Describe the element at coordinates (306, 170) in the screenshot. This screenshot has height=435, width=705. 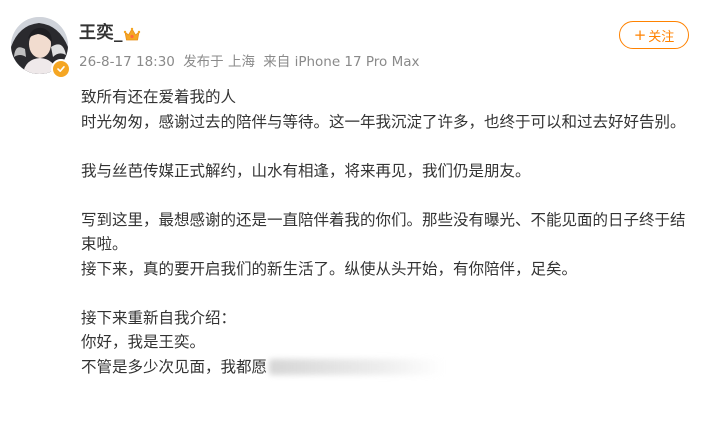
I see `post-paragraph: 我与丝芭传媒正式解约，山水有相逢，将来再见，我们仍是朋友。` at that location.